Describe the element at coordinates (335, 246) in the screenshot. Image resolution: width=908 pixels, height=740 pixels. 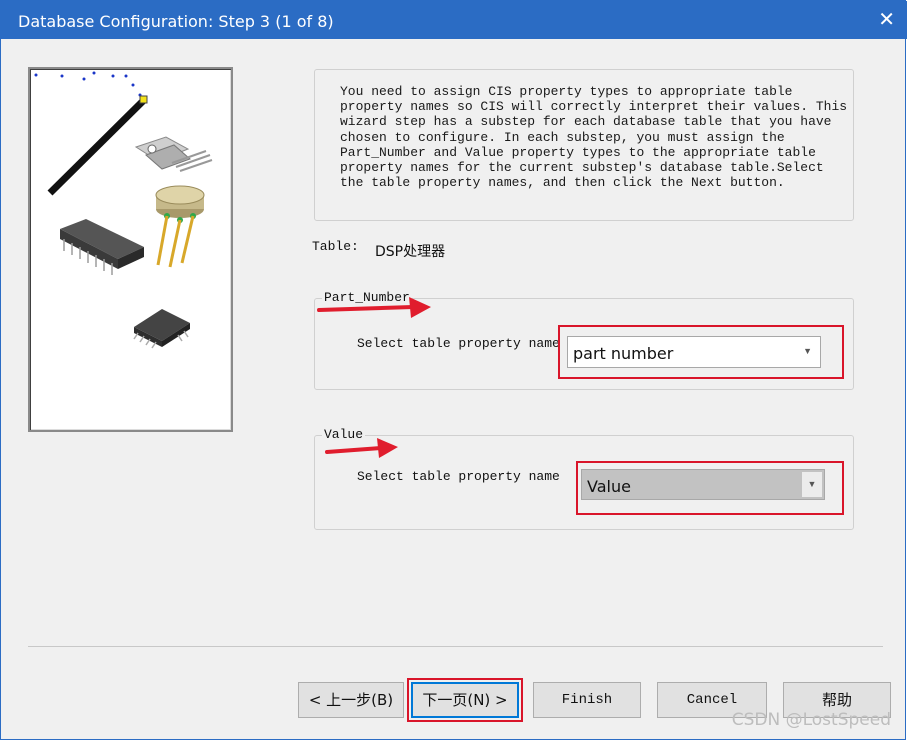
I see `table-label: Table:` at that location.